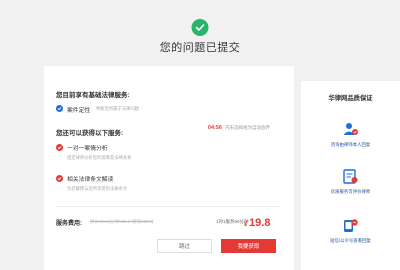 The image size is (400, 270). Describe the element at coordinates (90, 133) in the screenshot. I see `available-services-heading: 您还可以获得以下服务:` at that location.